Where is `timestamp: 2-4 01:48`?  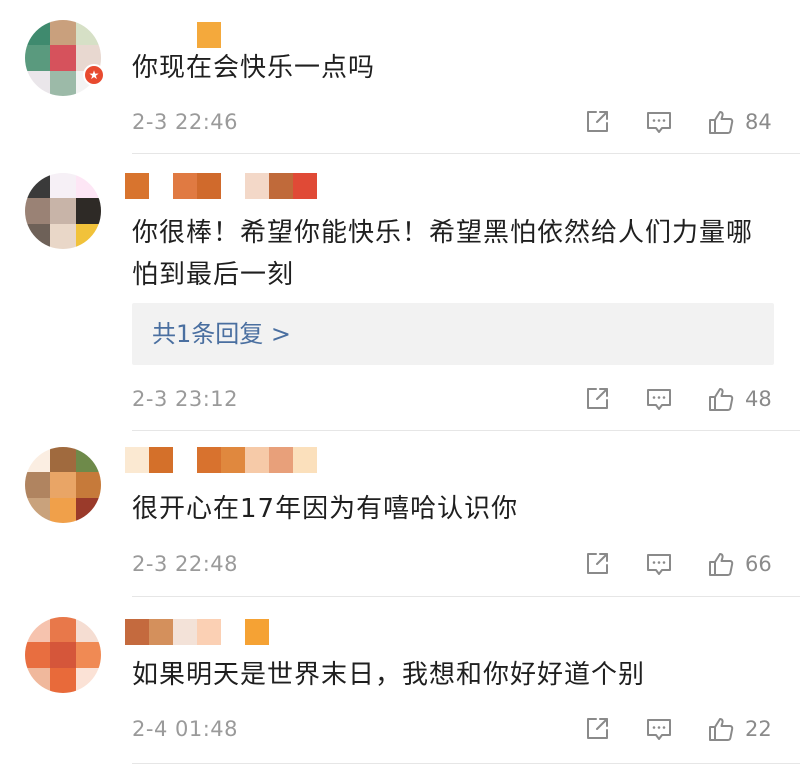 timestamp: 2-4 01:48 is located at coordinates (185, 729).